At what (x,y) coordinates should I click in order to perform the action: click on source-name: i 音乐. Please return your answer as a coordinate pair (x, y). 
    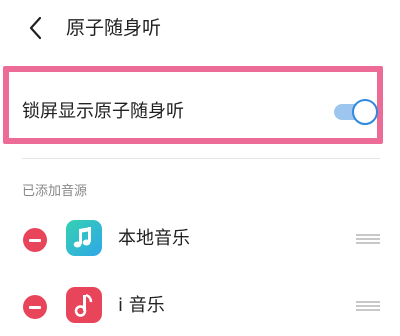
    Looking at the image, I should click on (141, 305).